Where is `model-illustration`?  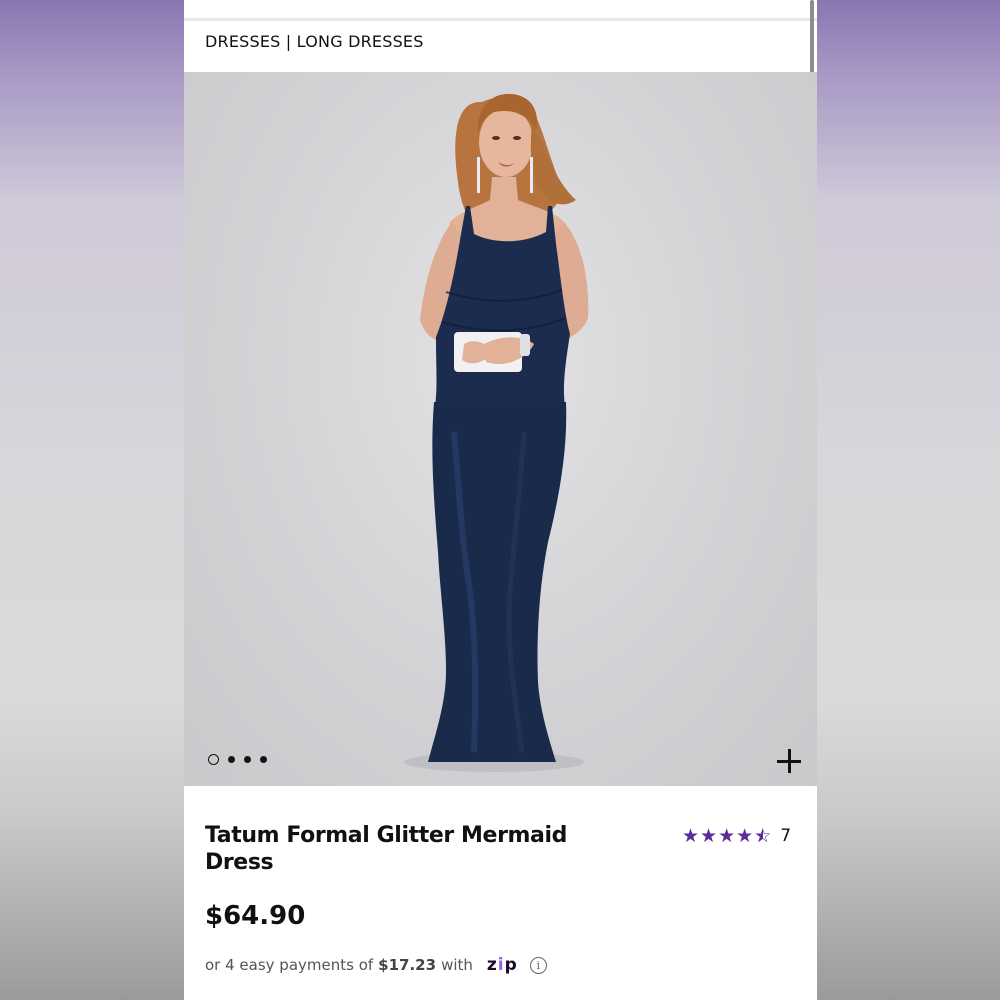
model-illustration is located at coordinates (496, 432).